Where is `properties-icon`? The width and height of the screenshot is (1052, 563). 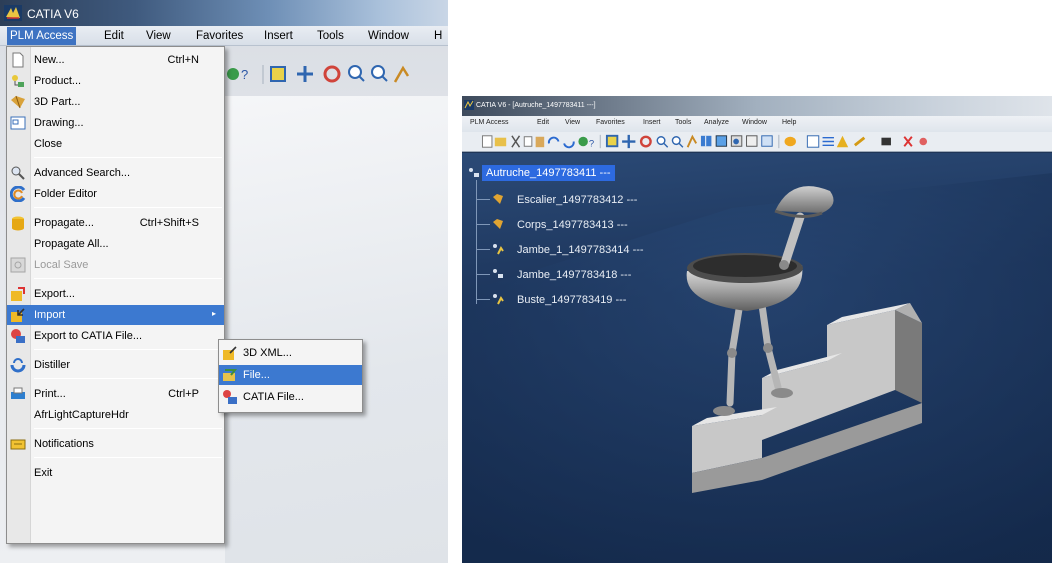 properties-icon is located at coordinates (813, 141).